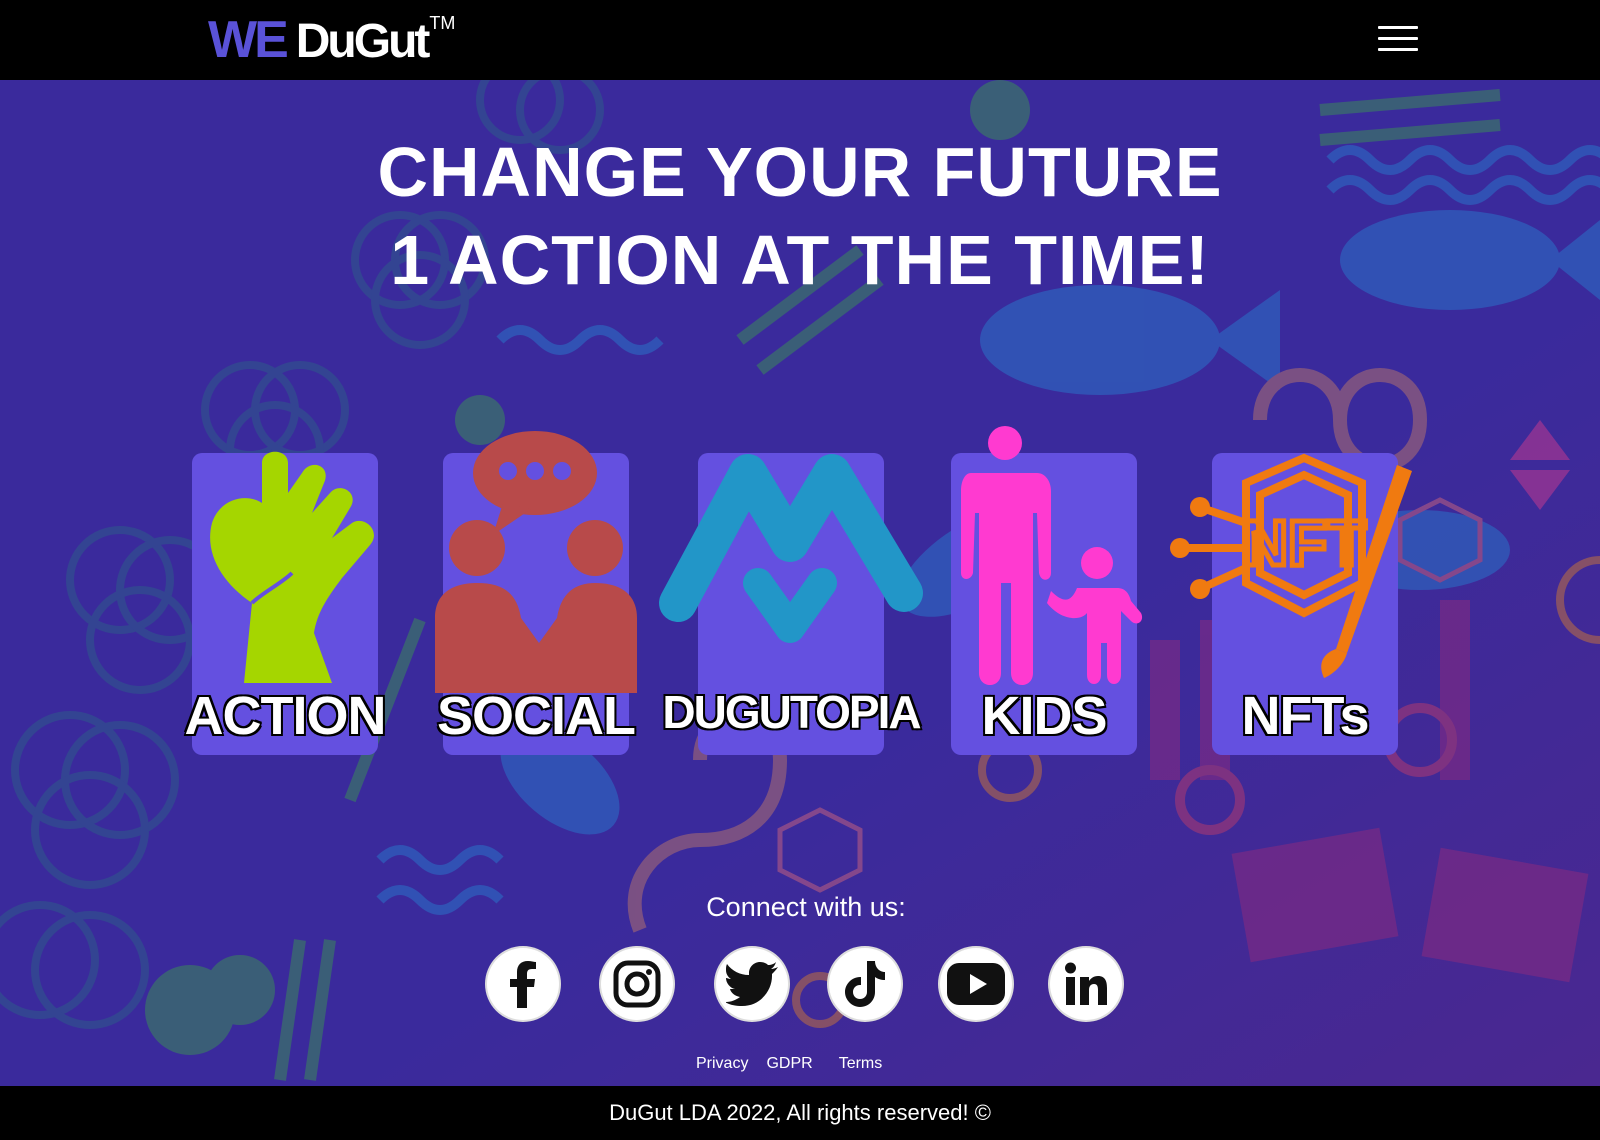  I want to click on card-action-label: ACTION, so click(285, 716).